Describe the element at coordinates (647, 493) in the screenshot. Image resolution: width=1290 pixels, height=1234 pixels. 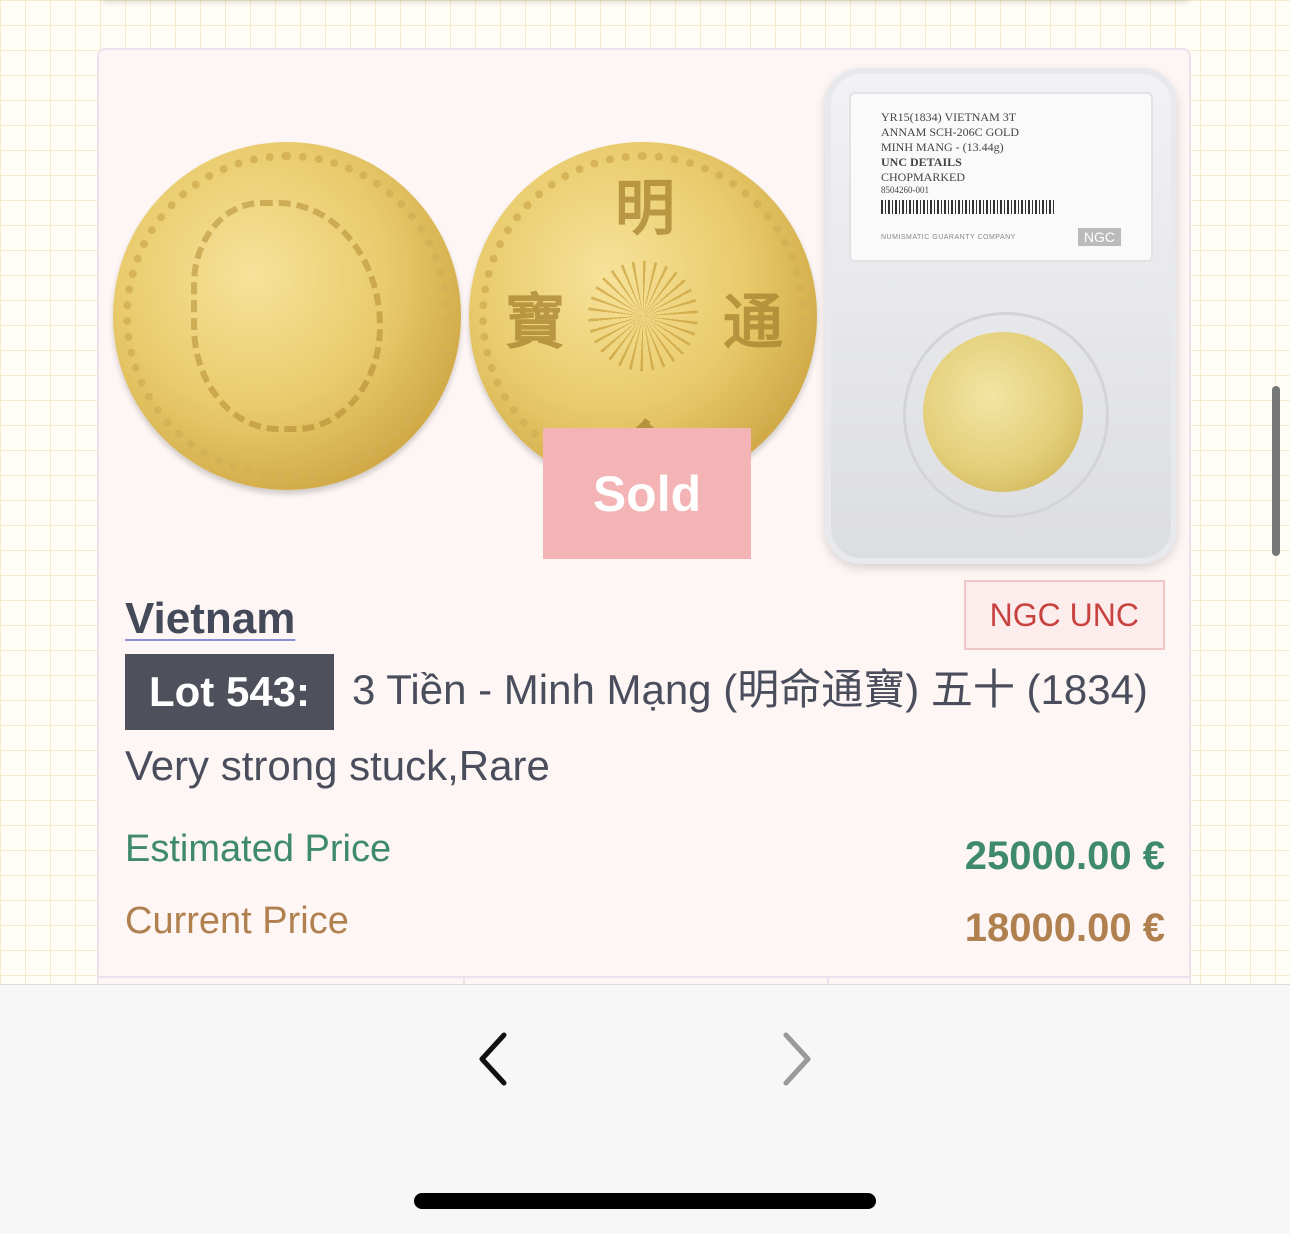
I see `sold-badge: Sold` at that location.